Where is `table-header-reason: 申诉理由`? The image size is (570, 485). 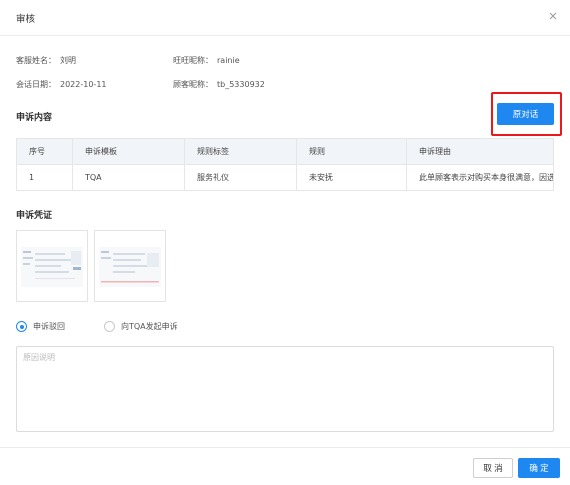 table-header-reason: 申诉理由 is located at coordinates (480, 152).